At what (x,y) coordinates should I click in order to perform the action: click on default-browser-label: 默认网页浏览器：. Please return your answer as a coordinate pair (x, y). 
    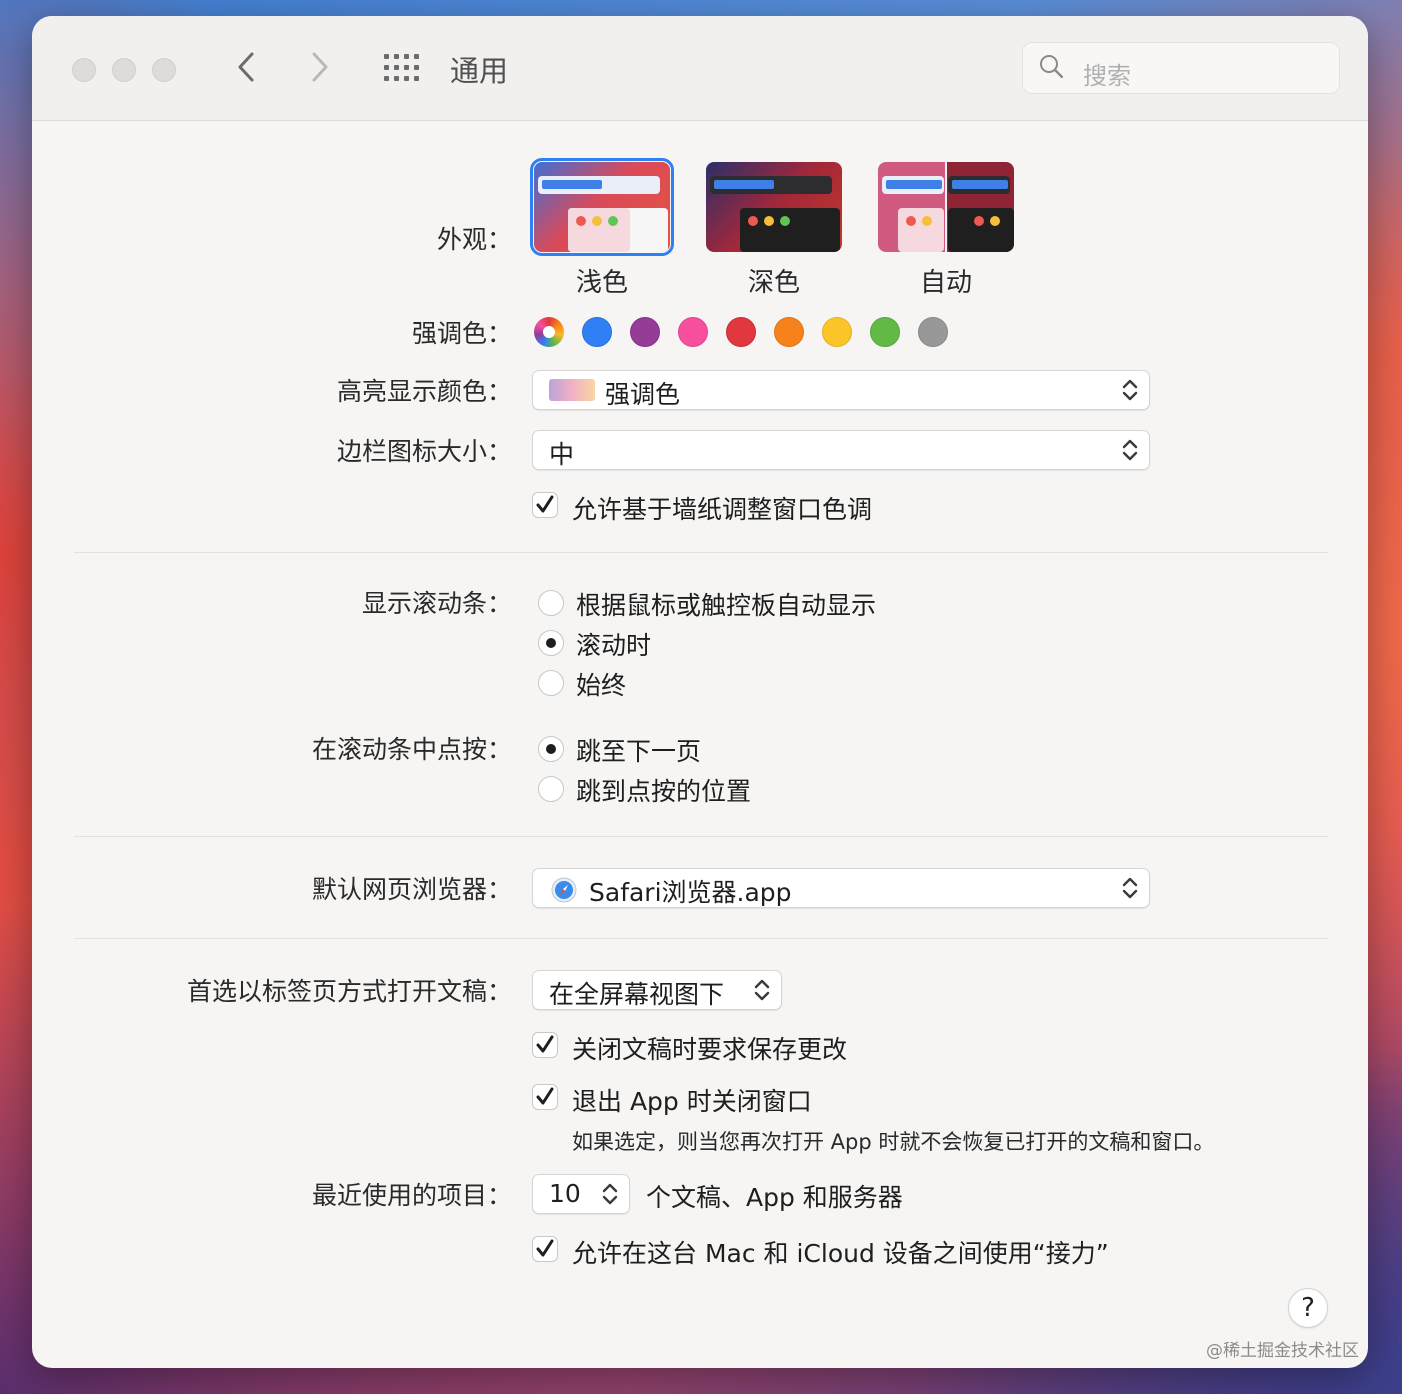
    Looking at the image, I should click on (411, 889).